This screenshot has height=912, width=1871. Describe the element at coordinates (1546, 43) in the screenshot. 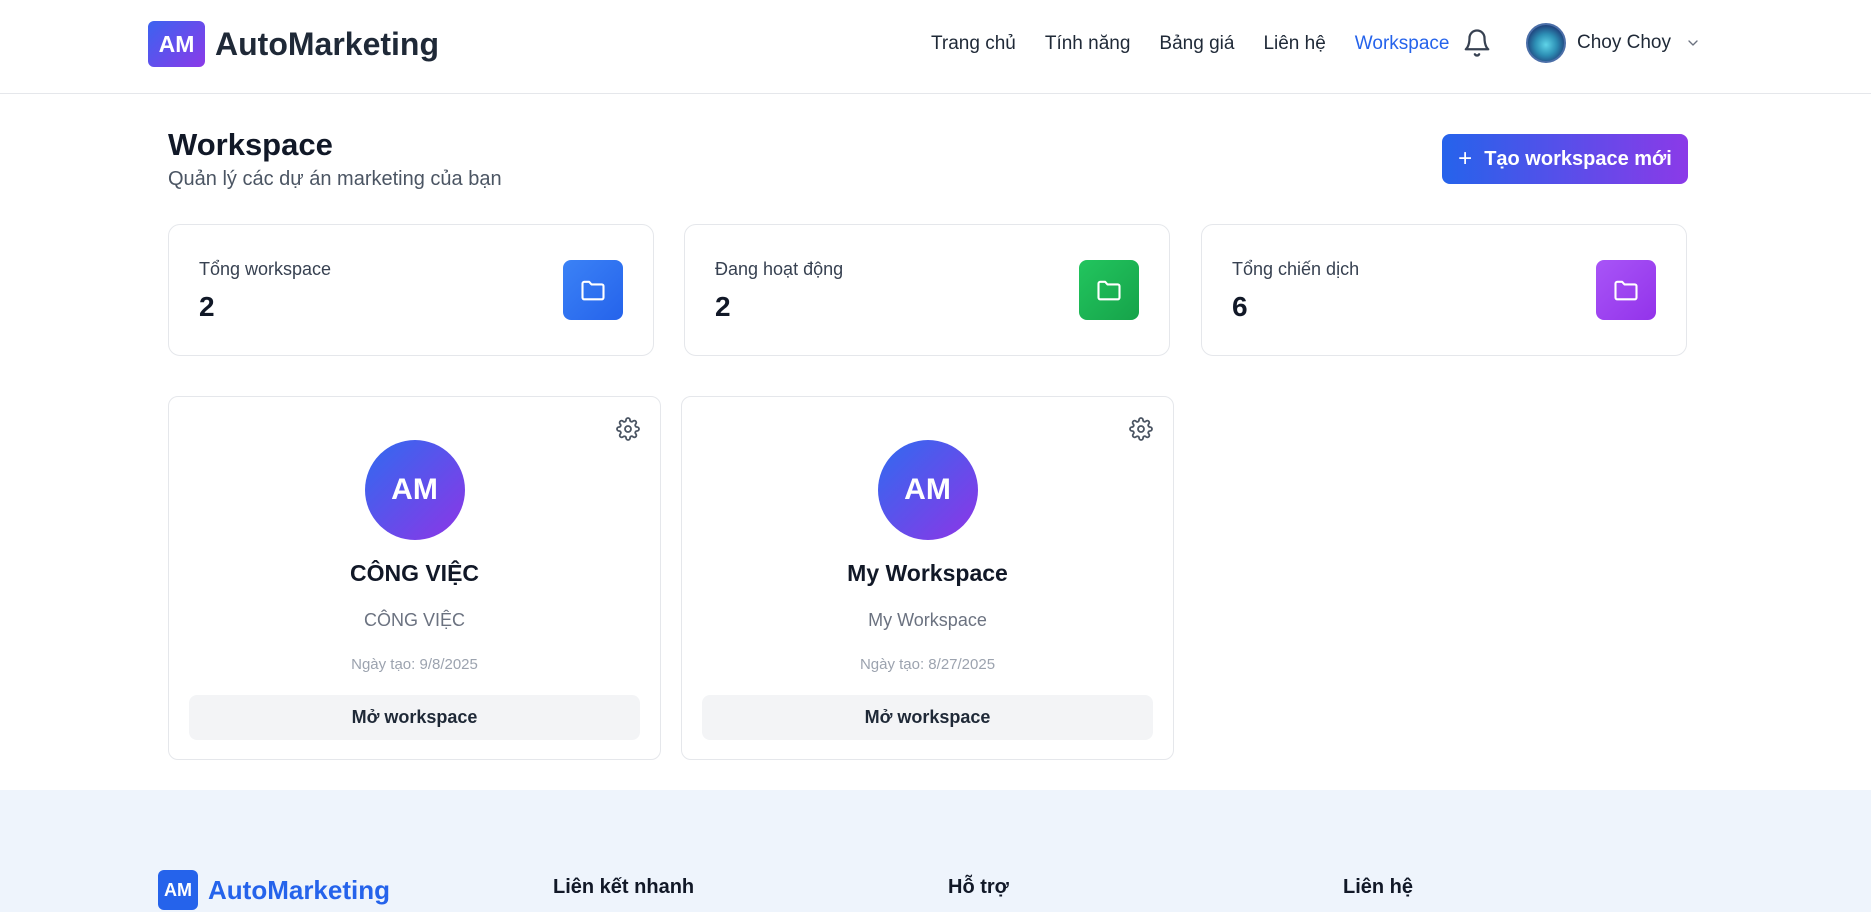

I see `avatar` at that location.